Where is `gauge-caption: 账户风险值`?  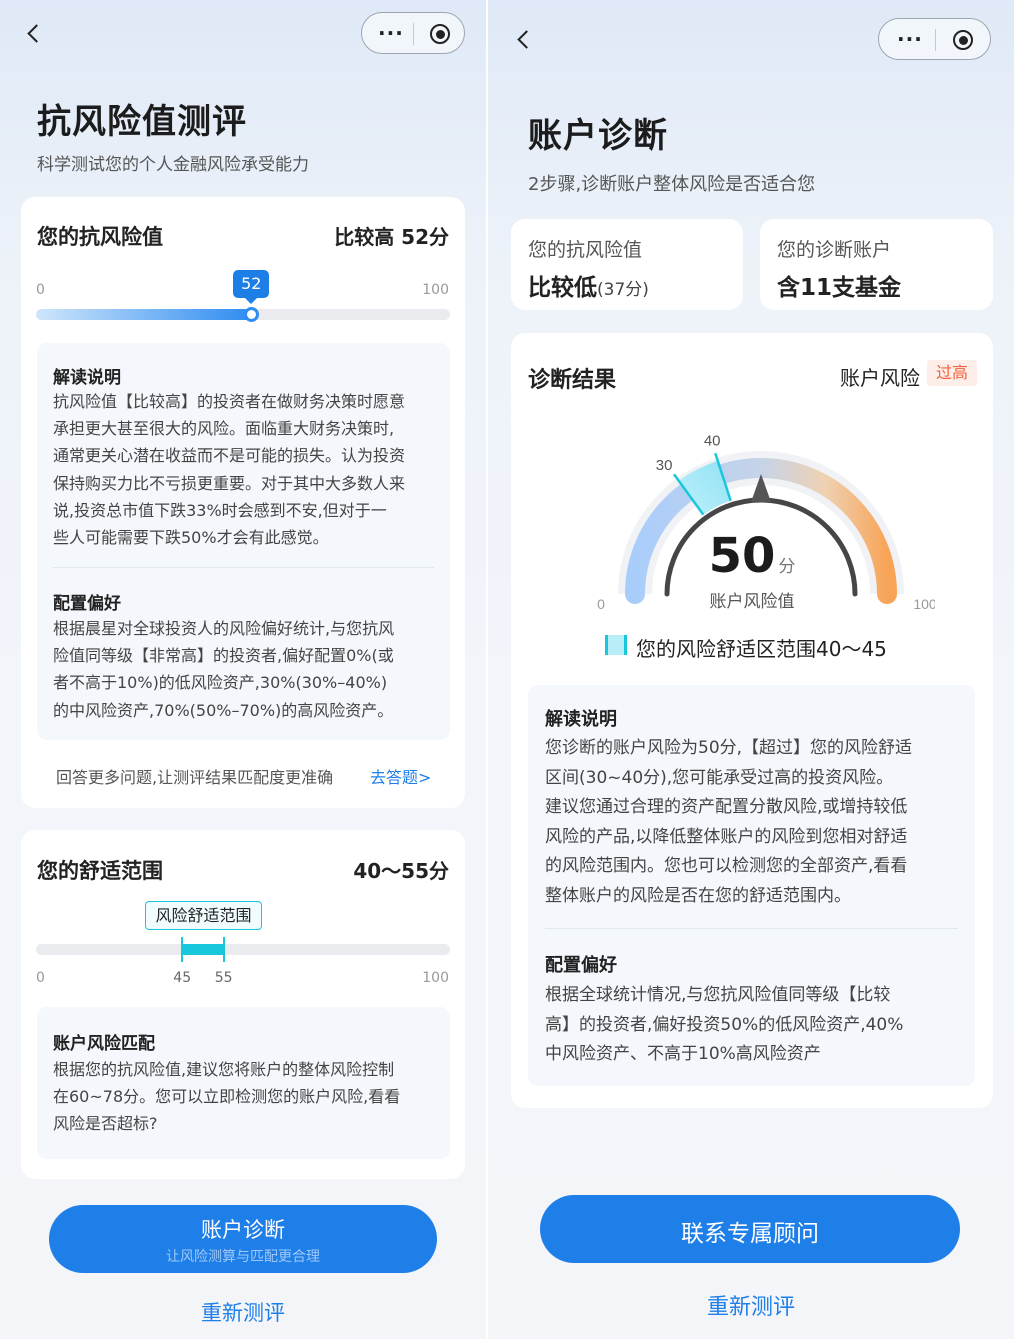
gauge-caption: 账户风险值 is located at coordinates (752, 602).